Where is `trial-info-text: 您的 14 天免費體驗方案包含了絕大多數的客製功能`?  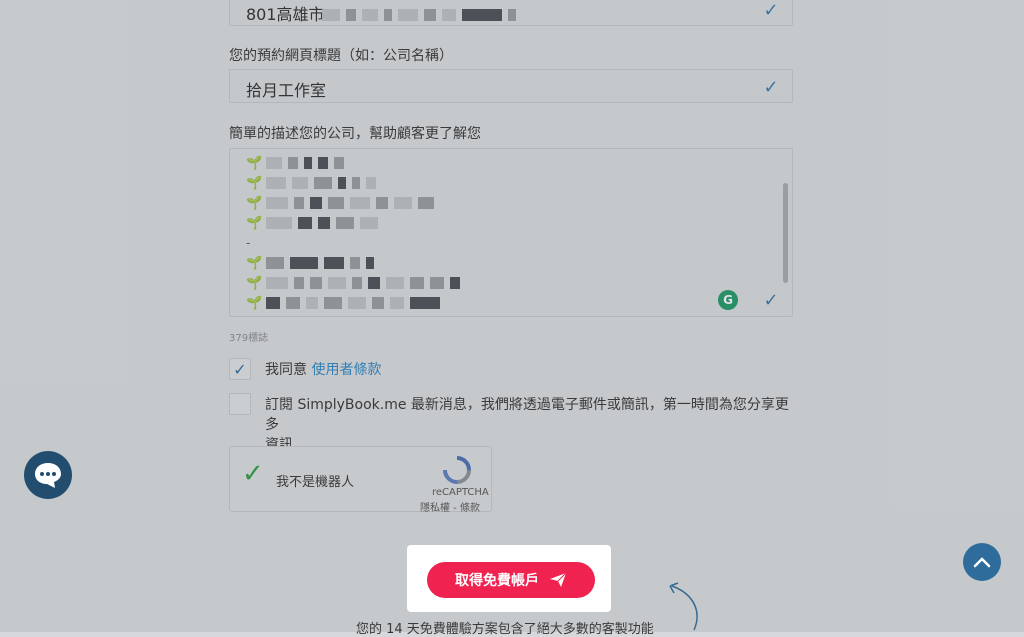 trial-info-text: 您的 14 天免費體驗方案包含了絕大多數的客製功能 is located at coordinates (505, 629).